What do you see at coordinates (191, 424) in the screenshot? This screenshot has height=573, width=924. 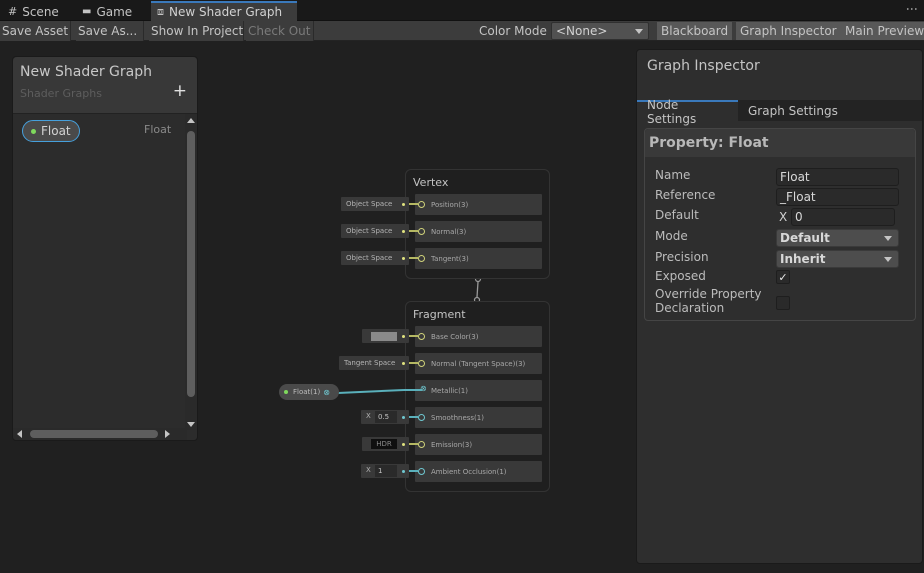 I see `scroll-down-icon` at bounding box center [191, 424].